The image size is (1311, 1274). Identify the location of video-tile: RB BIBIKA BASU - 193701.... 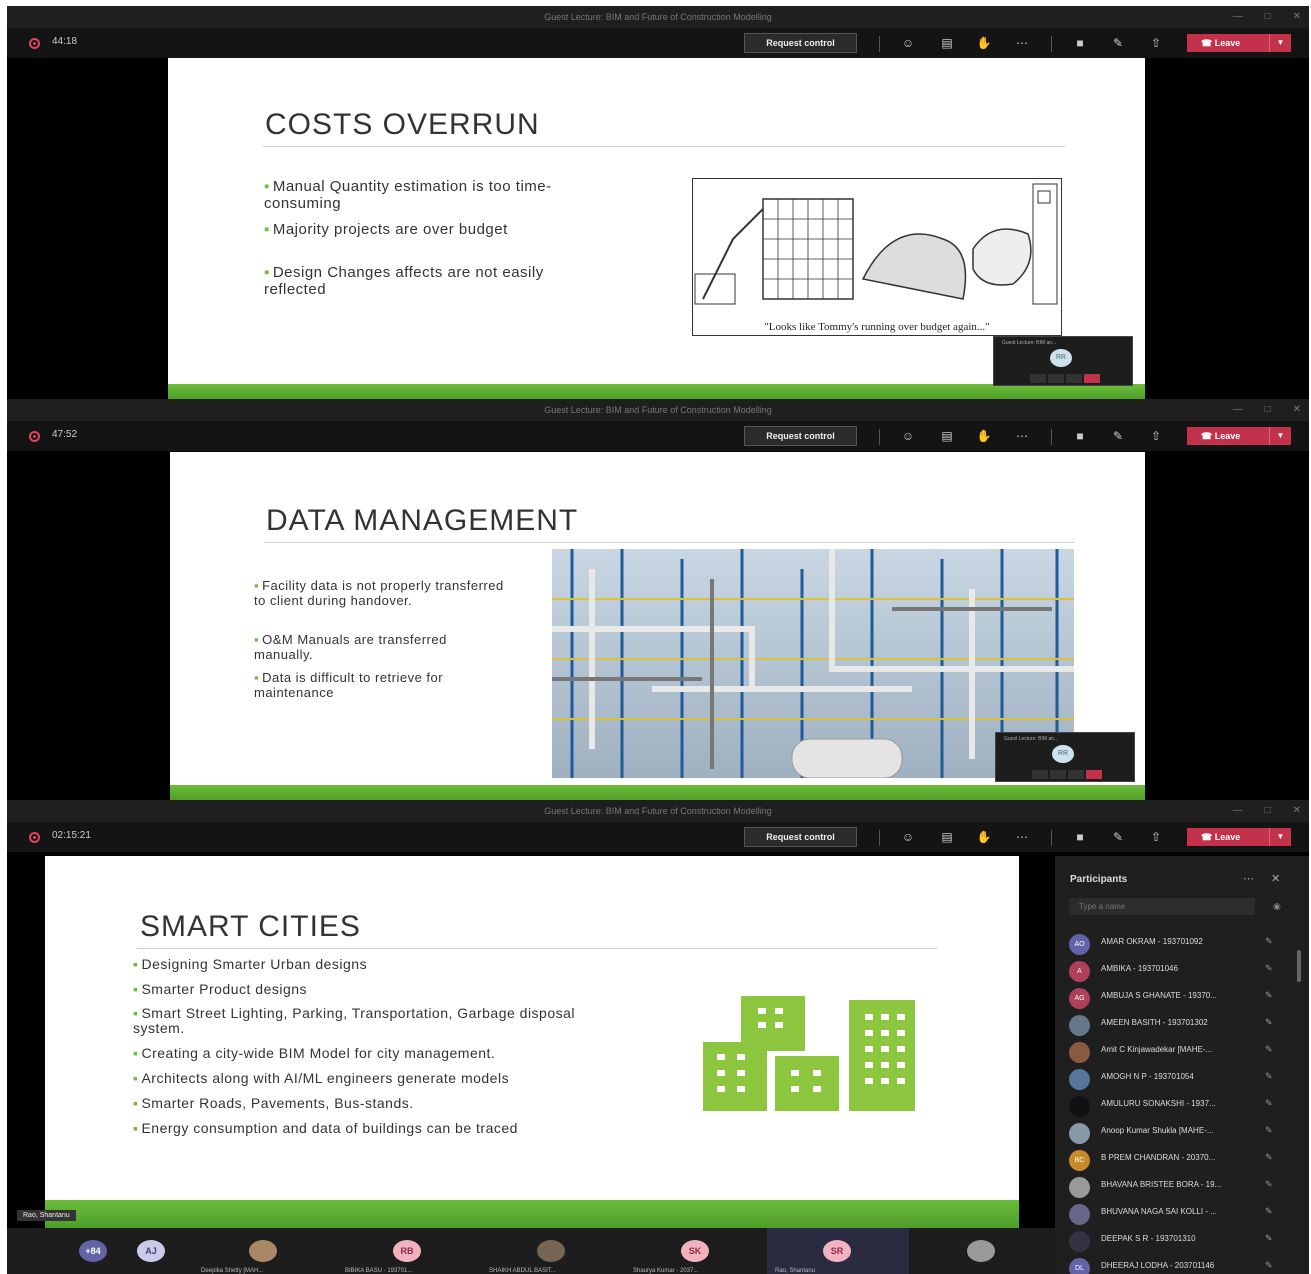
(408, 1251).